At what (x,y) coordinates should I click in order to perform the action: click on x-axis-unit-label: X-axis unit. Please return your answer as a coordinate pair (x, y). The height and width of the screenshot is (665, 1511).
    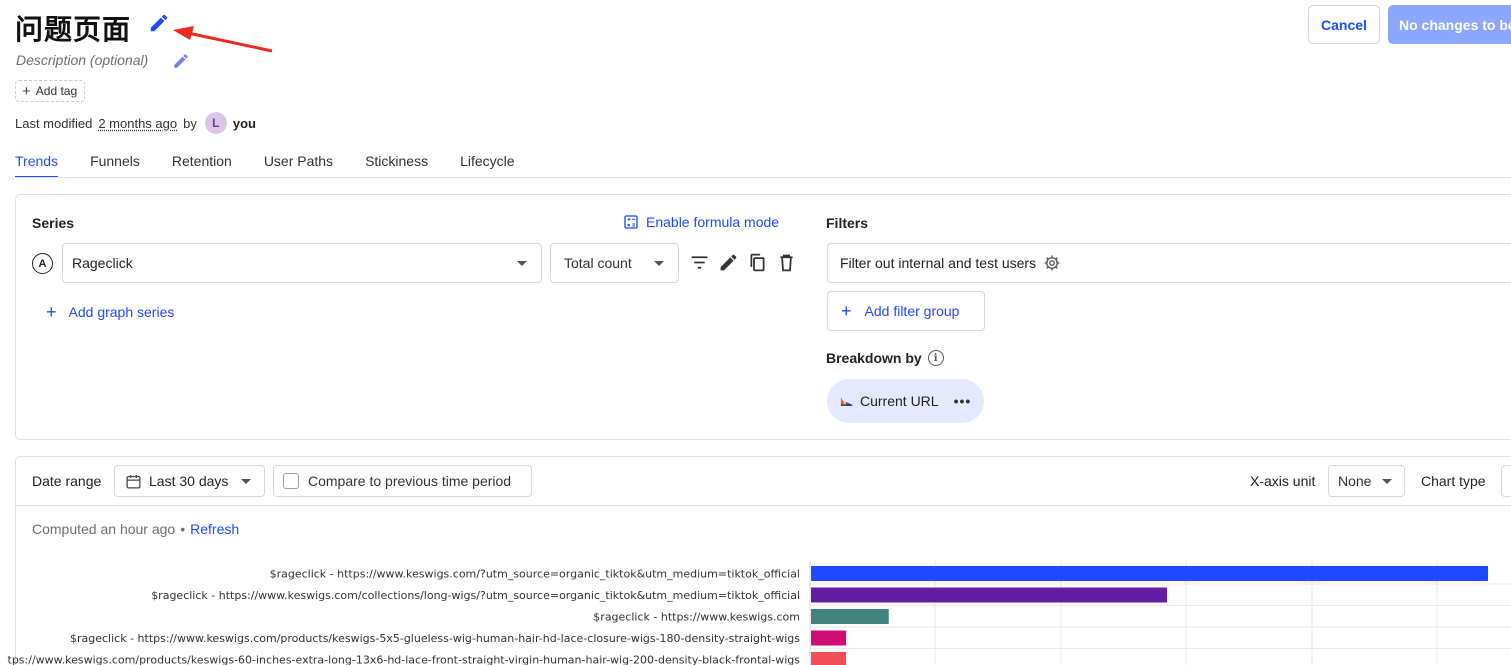
    Looking at the image, I should click on (1283, 481).